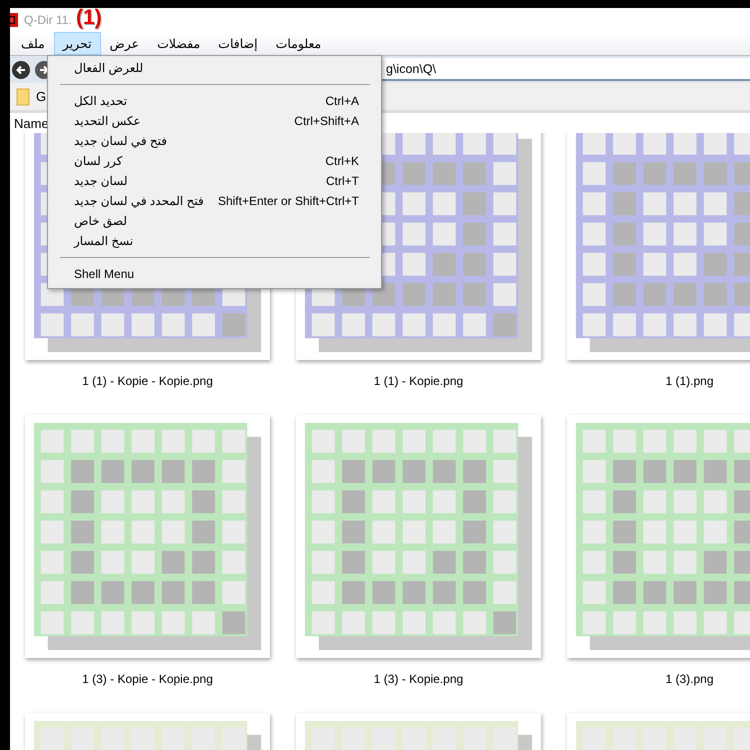 This screenshot has width=750, height=750. What do you see at coordinates (147, 381) in the screenshot?
I see `file-name: 1 (1) - Kopie - Kopie.png` at bounding box center [147, 381].